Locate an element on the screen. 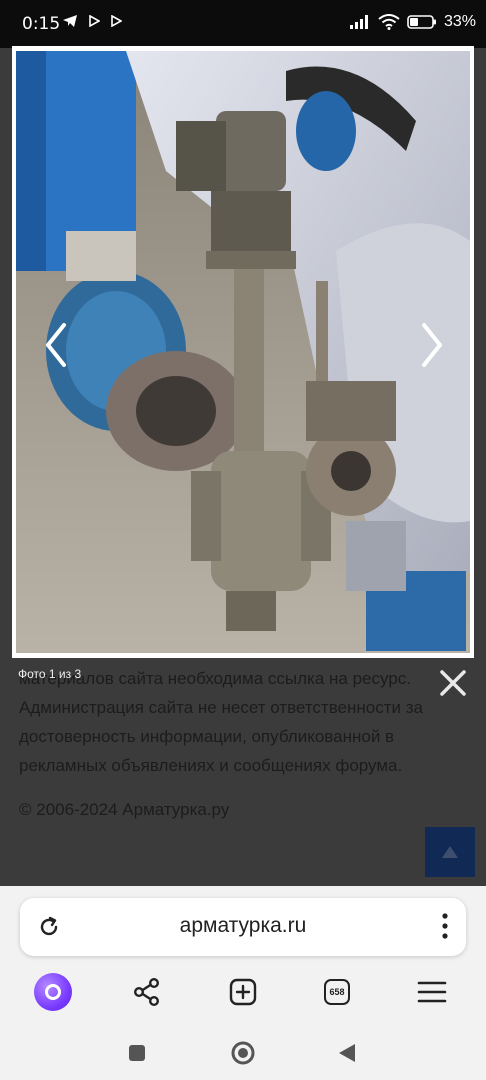 The width and height of the screenshot is (486, 1080). arrow-up-icon is located at coordinates (450, 852).